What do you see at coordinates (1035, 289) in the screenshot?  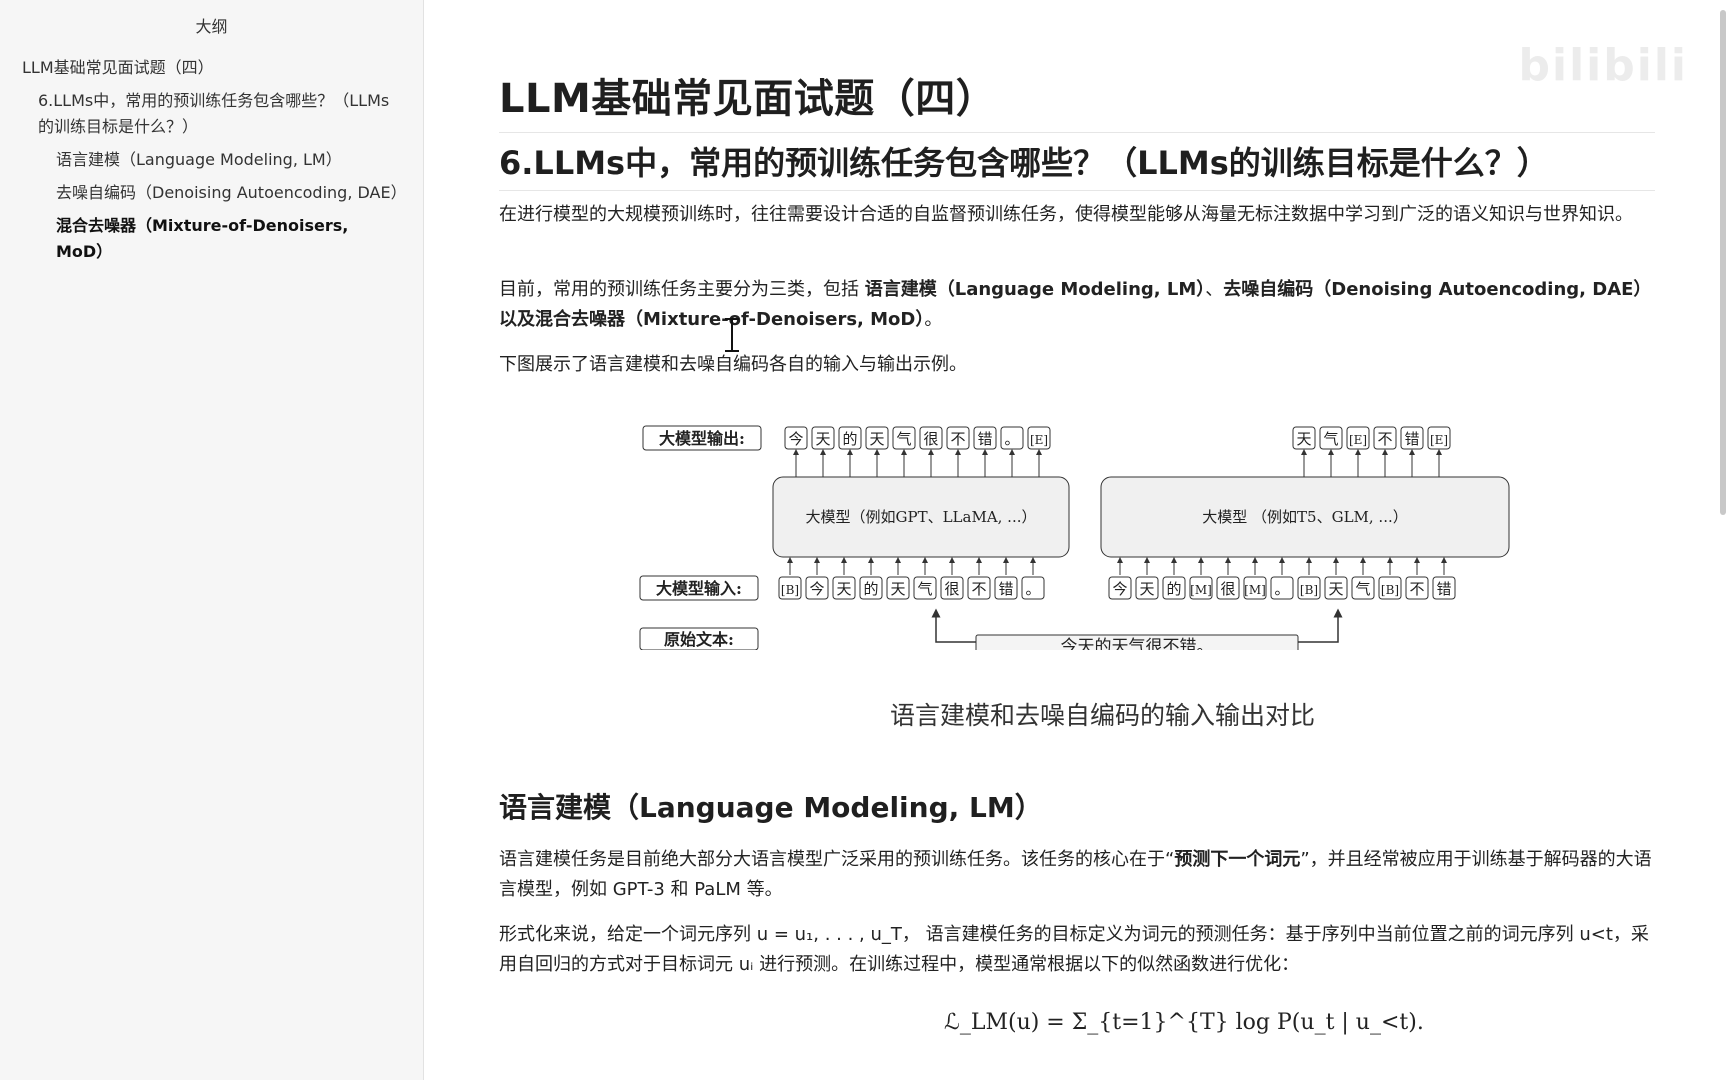 I see `bold-lm: 语言建模（Language Modeling, LM）` at bounding box center [1035, 289].